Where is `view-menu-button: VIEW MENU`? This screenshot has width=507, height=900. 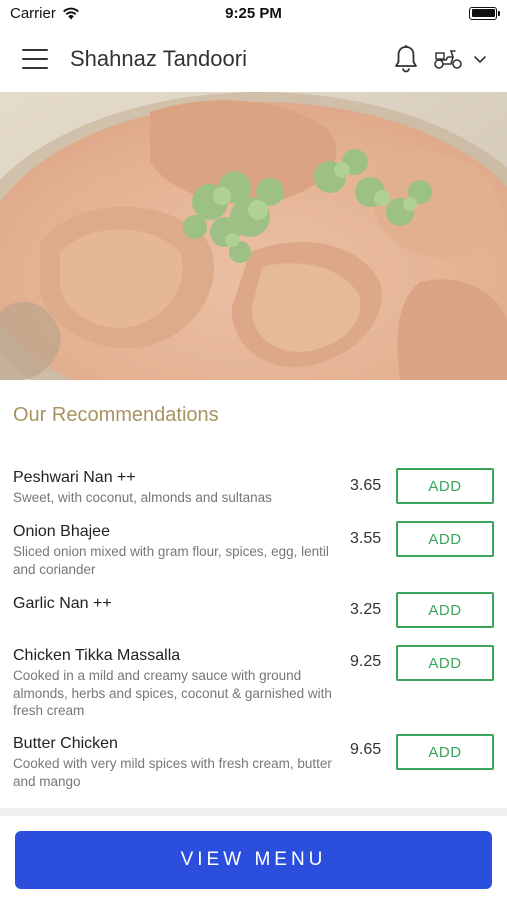 view-menu-button: VIEW MENU is located at coordinates (253, 860).